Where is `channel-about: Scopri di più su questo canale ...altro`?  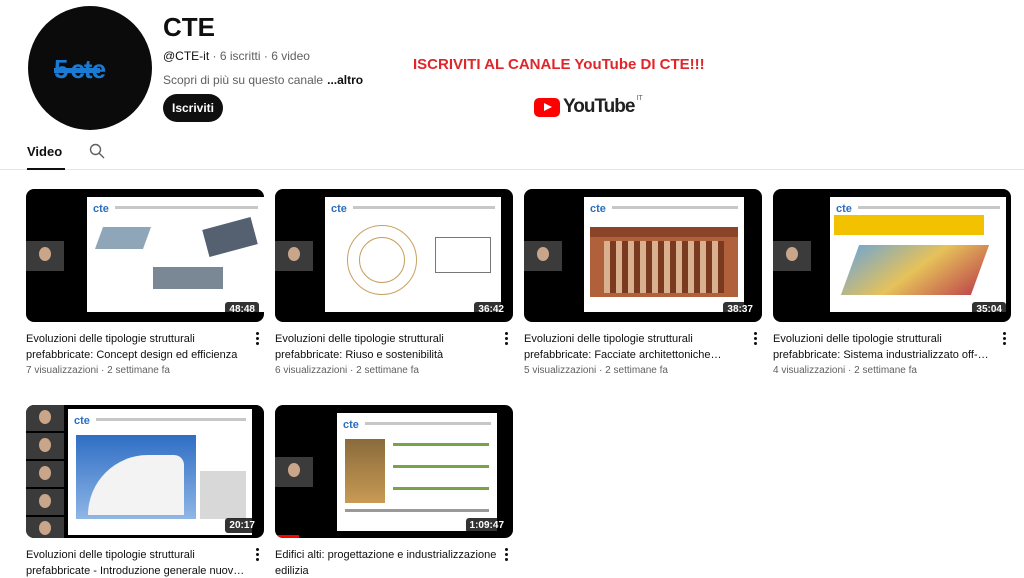 channel-about: Scopri di più su questo canale ...altro is located at coordinates (263, 80).